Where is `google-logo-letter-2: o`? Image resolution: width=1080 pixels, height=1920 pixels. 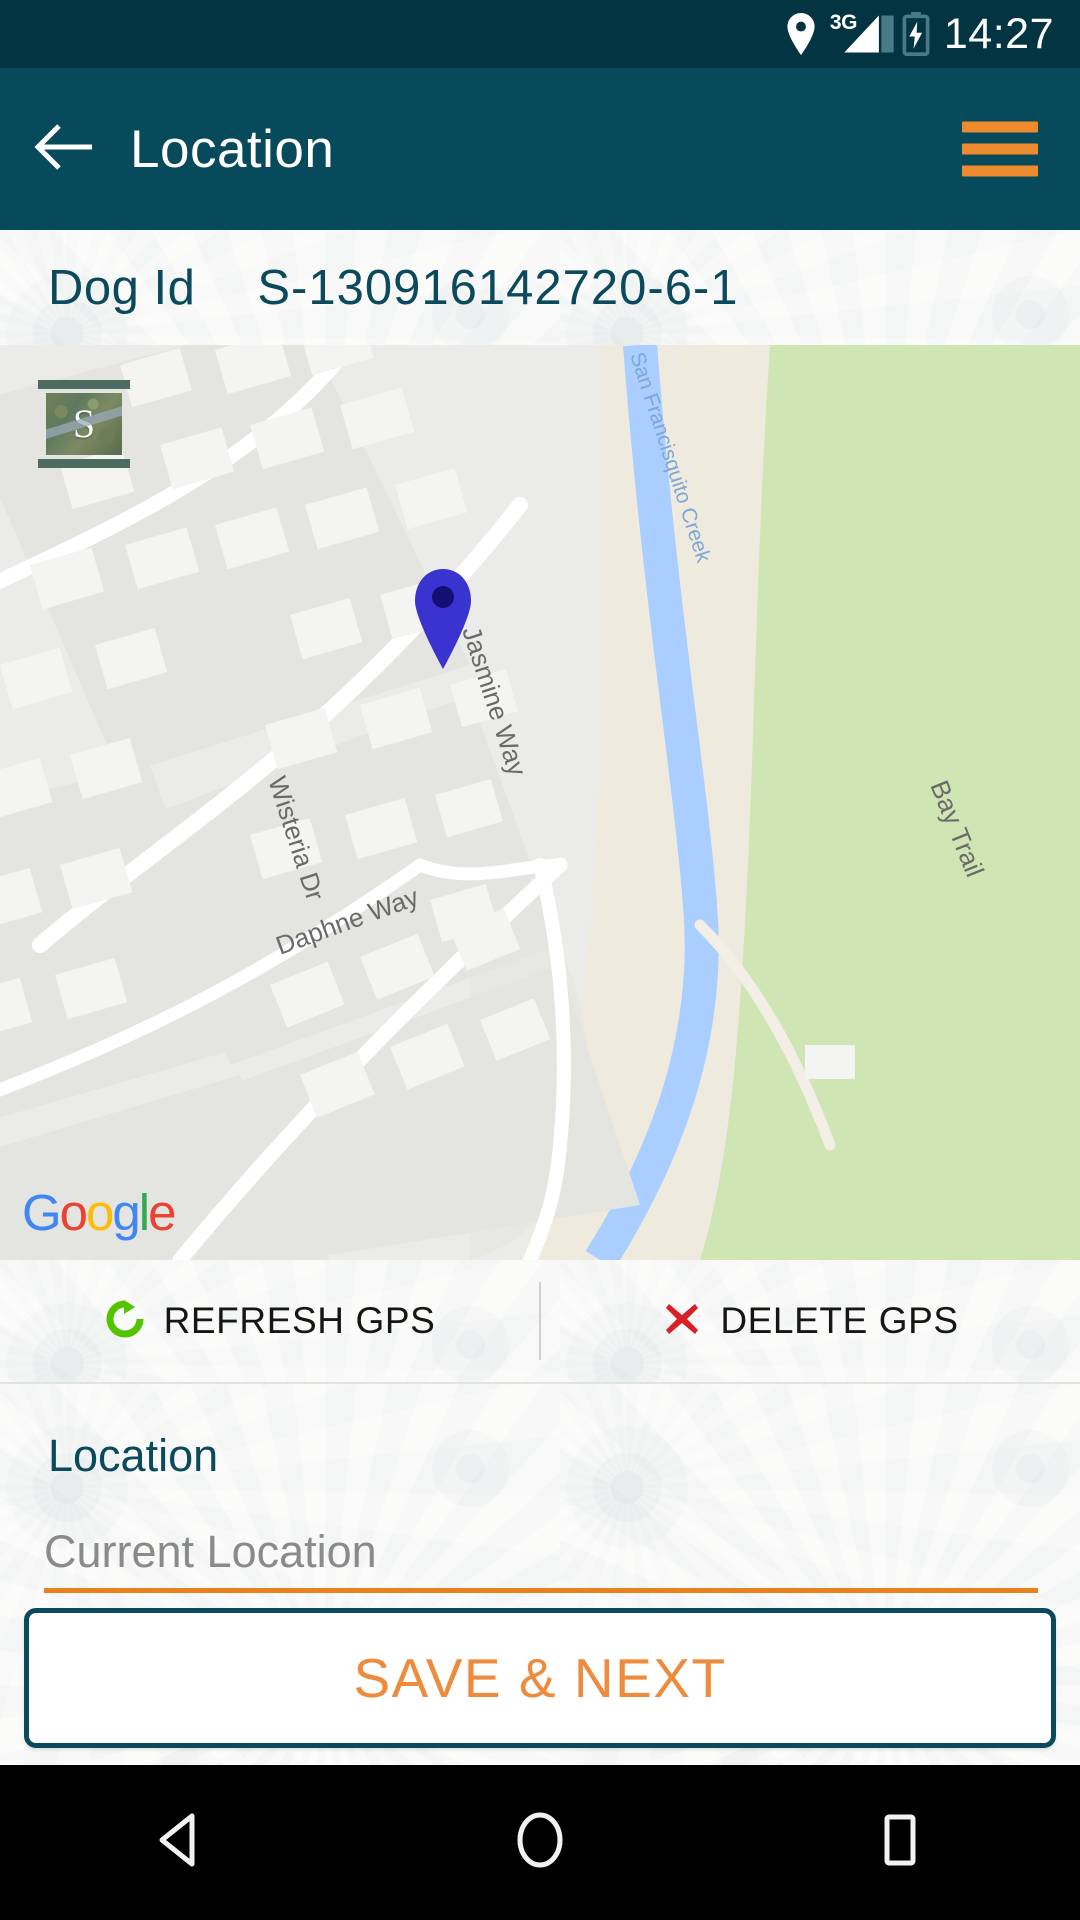 google-logo-letter-2: o is located at coordinates (73, 1212).